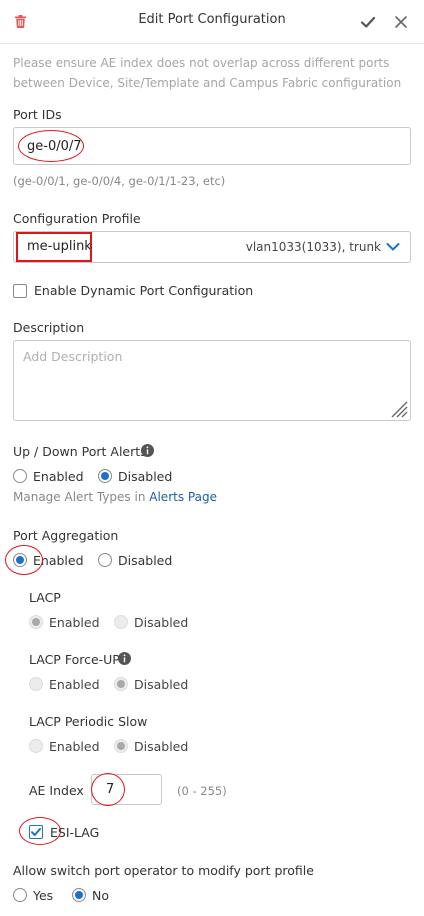 This screenshot has width=424, height=916. I want to click on port-aggregation-label: Port Aggregation, so click(66, 535).